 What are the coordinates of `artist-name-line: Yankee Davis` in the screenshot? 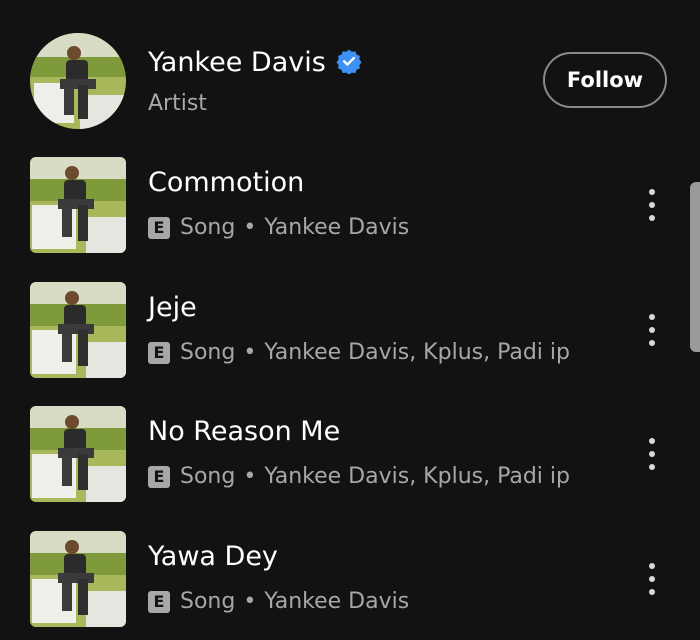 It's located at (255, 63).